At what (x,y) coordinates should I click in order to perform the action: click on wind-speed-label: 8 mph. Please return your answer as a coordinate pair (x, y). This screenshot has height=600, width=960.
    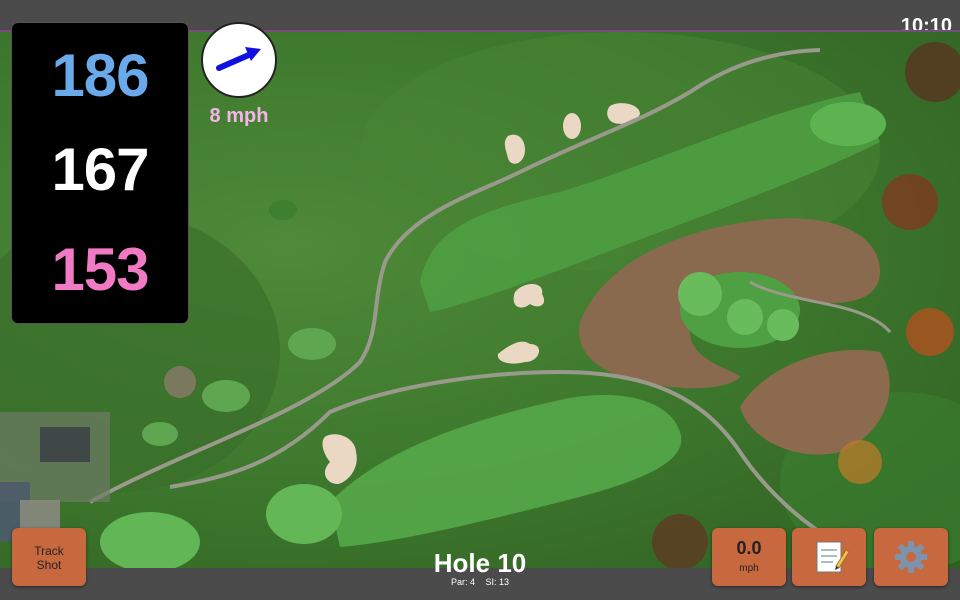
    Looking at the image, I should click on (239, 116).